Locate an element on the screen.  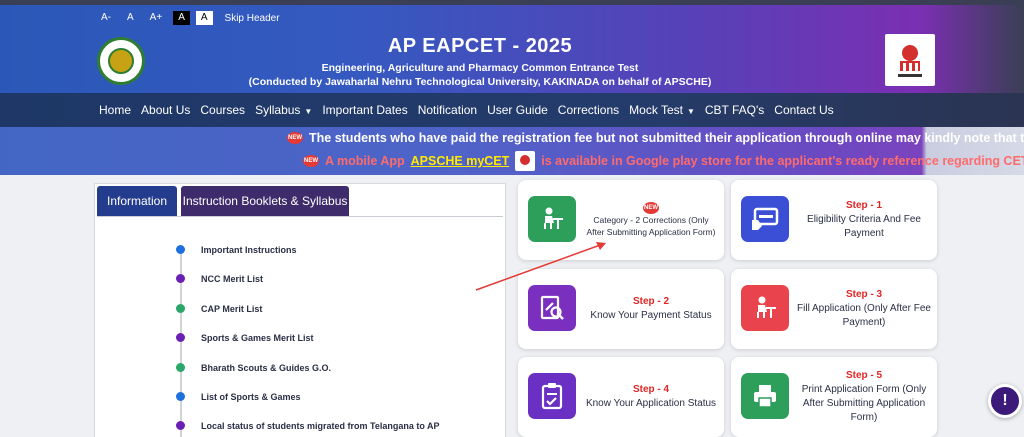
bharath-scouts-guides-link: Bharath Scouts & Guides G.O. is located at coordinates (266, 368).